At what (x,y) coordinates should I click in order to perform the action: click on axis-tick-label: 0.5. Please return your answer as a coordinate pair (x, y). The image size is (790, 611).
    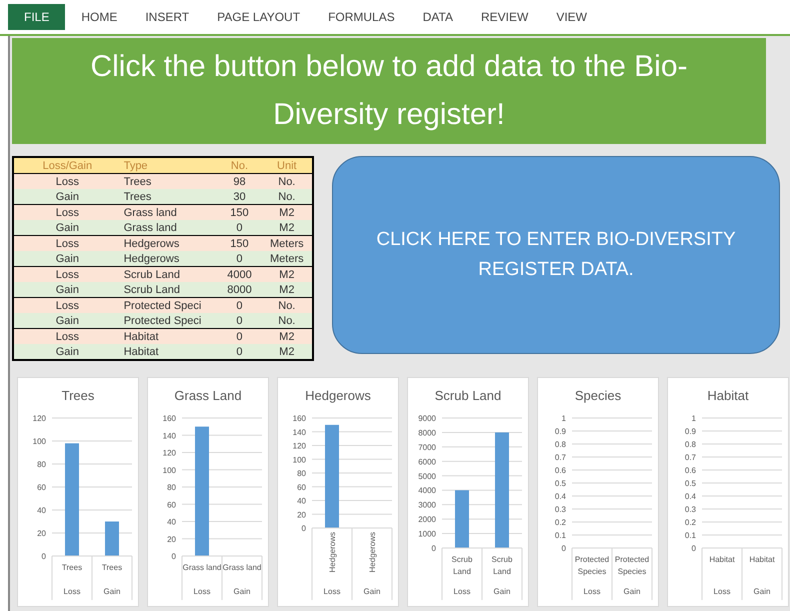
    Looking at the image, I should click on (560, 483).